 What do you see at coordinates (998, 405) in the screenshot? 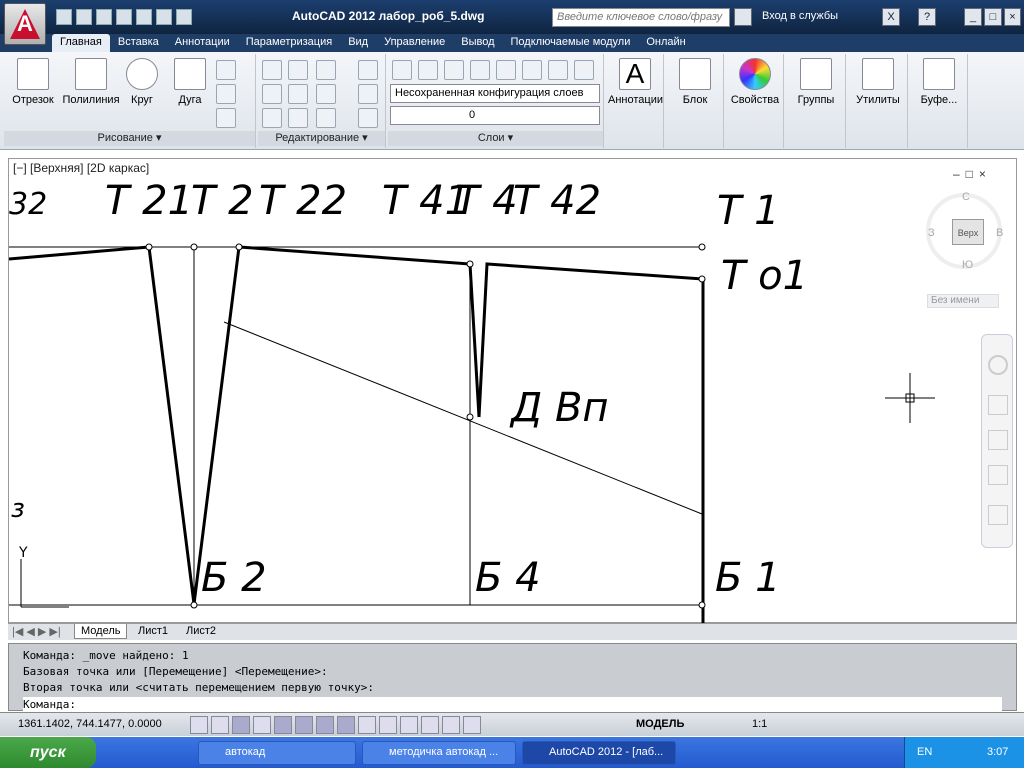
I see `pan-icon` at bounding box center [998, 405].